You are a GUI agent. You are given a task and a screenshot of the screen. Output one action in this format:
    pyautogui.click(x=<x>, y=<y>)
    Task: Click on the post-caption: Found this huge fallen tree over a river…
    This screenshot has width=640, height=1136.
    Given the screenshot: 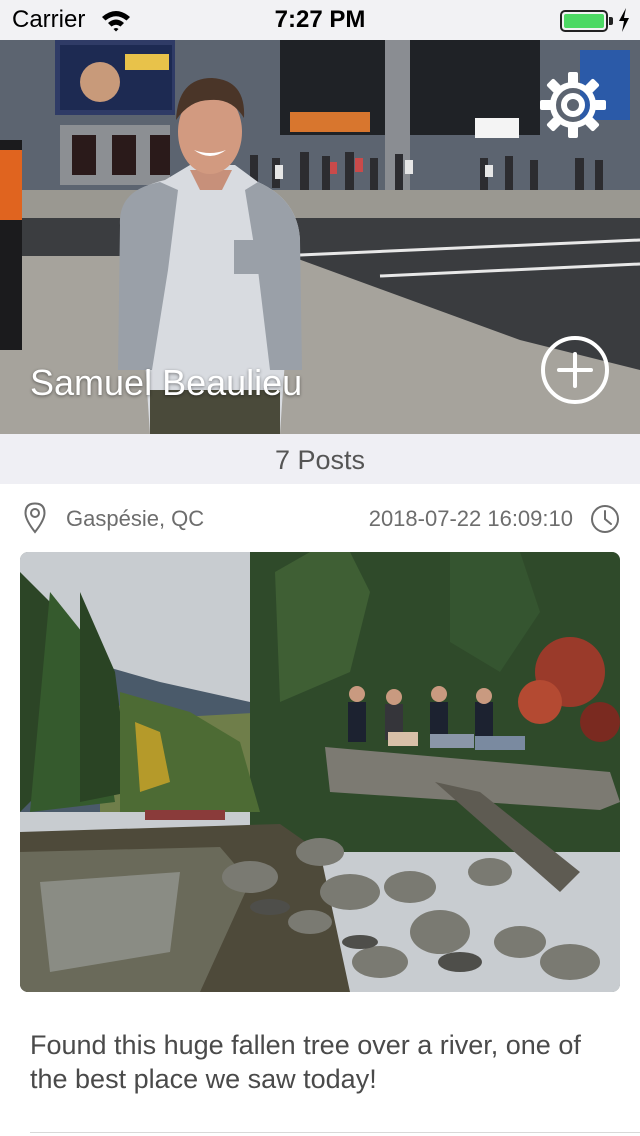 What is the action you would take?
    pyautogui.click(x=305, y=1062)
    